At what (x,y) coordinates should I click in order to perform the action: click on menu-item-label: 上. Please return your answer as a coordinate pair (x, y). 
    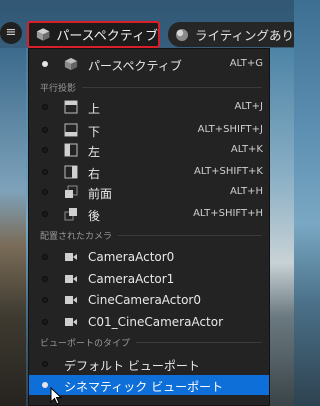
    Looking at the image, I should click on (94, 109).